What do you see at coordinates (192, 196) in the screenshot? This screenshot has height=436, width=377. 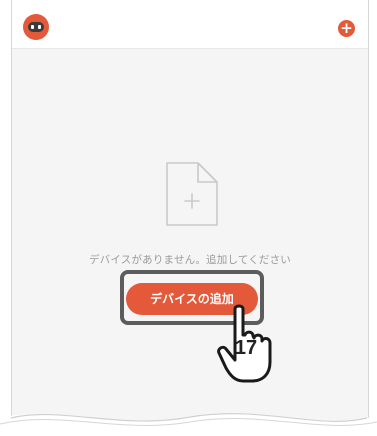 I see `add-file-icon` at bounding box center [192, 196].